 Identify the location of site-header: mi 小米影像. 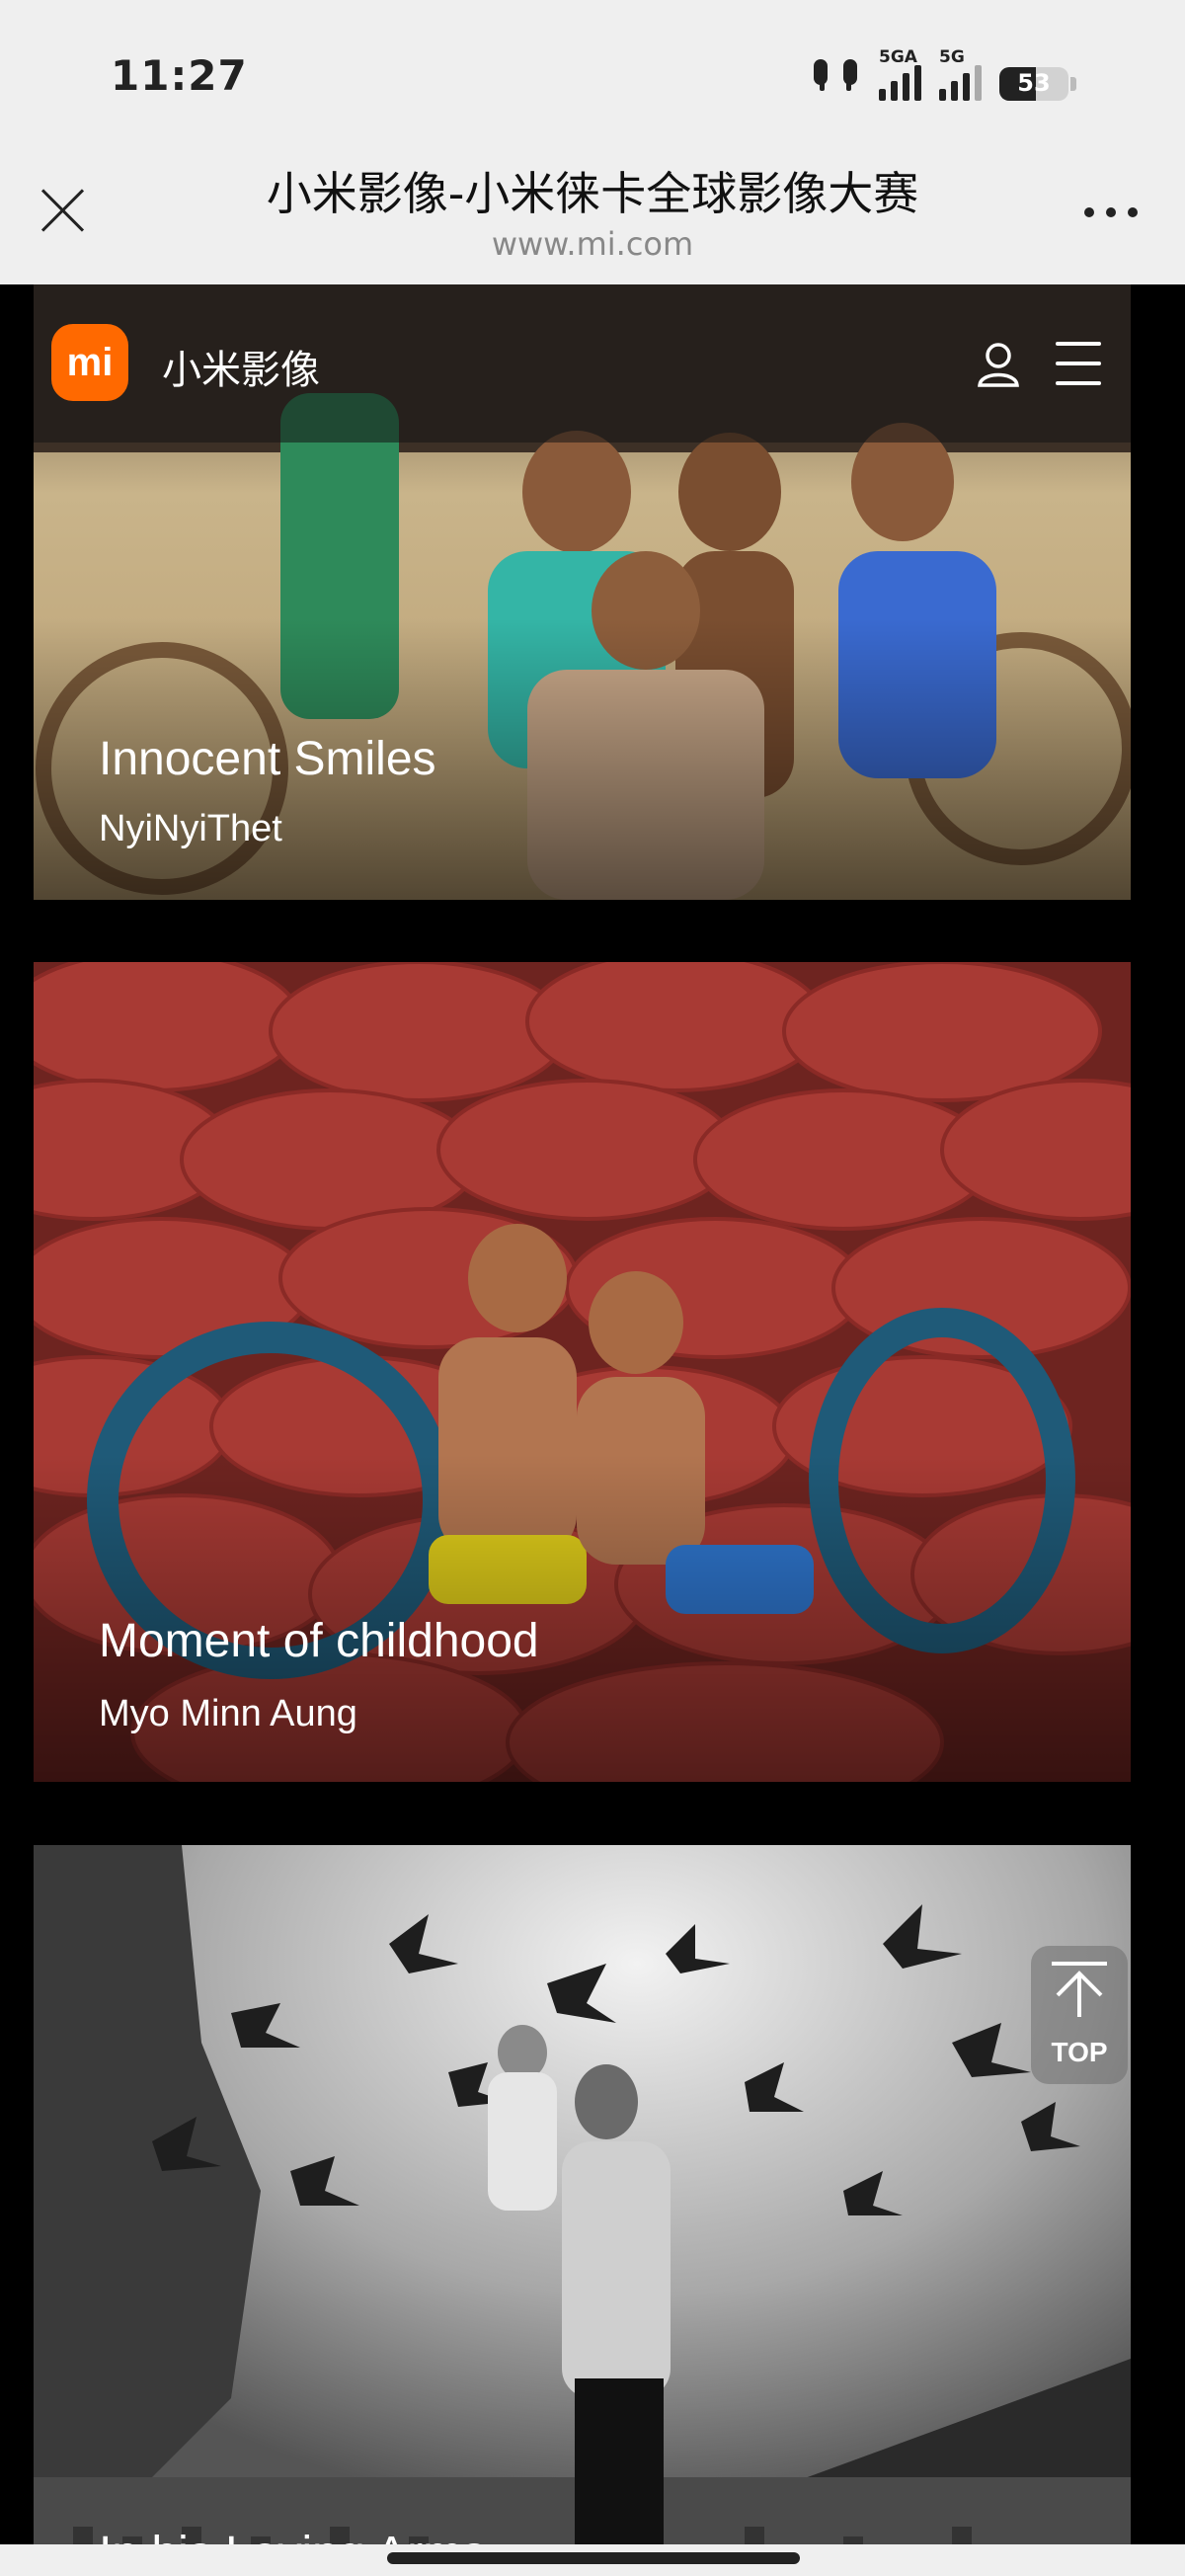
(582, 363).